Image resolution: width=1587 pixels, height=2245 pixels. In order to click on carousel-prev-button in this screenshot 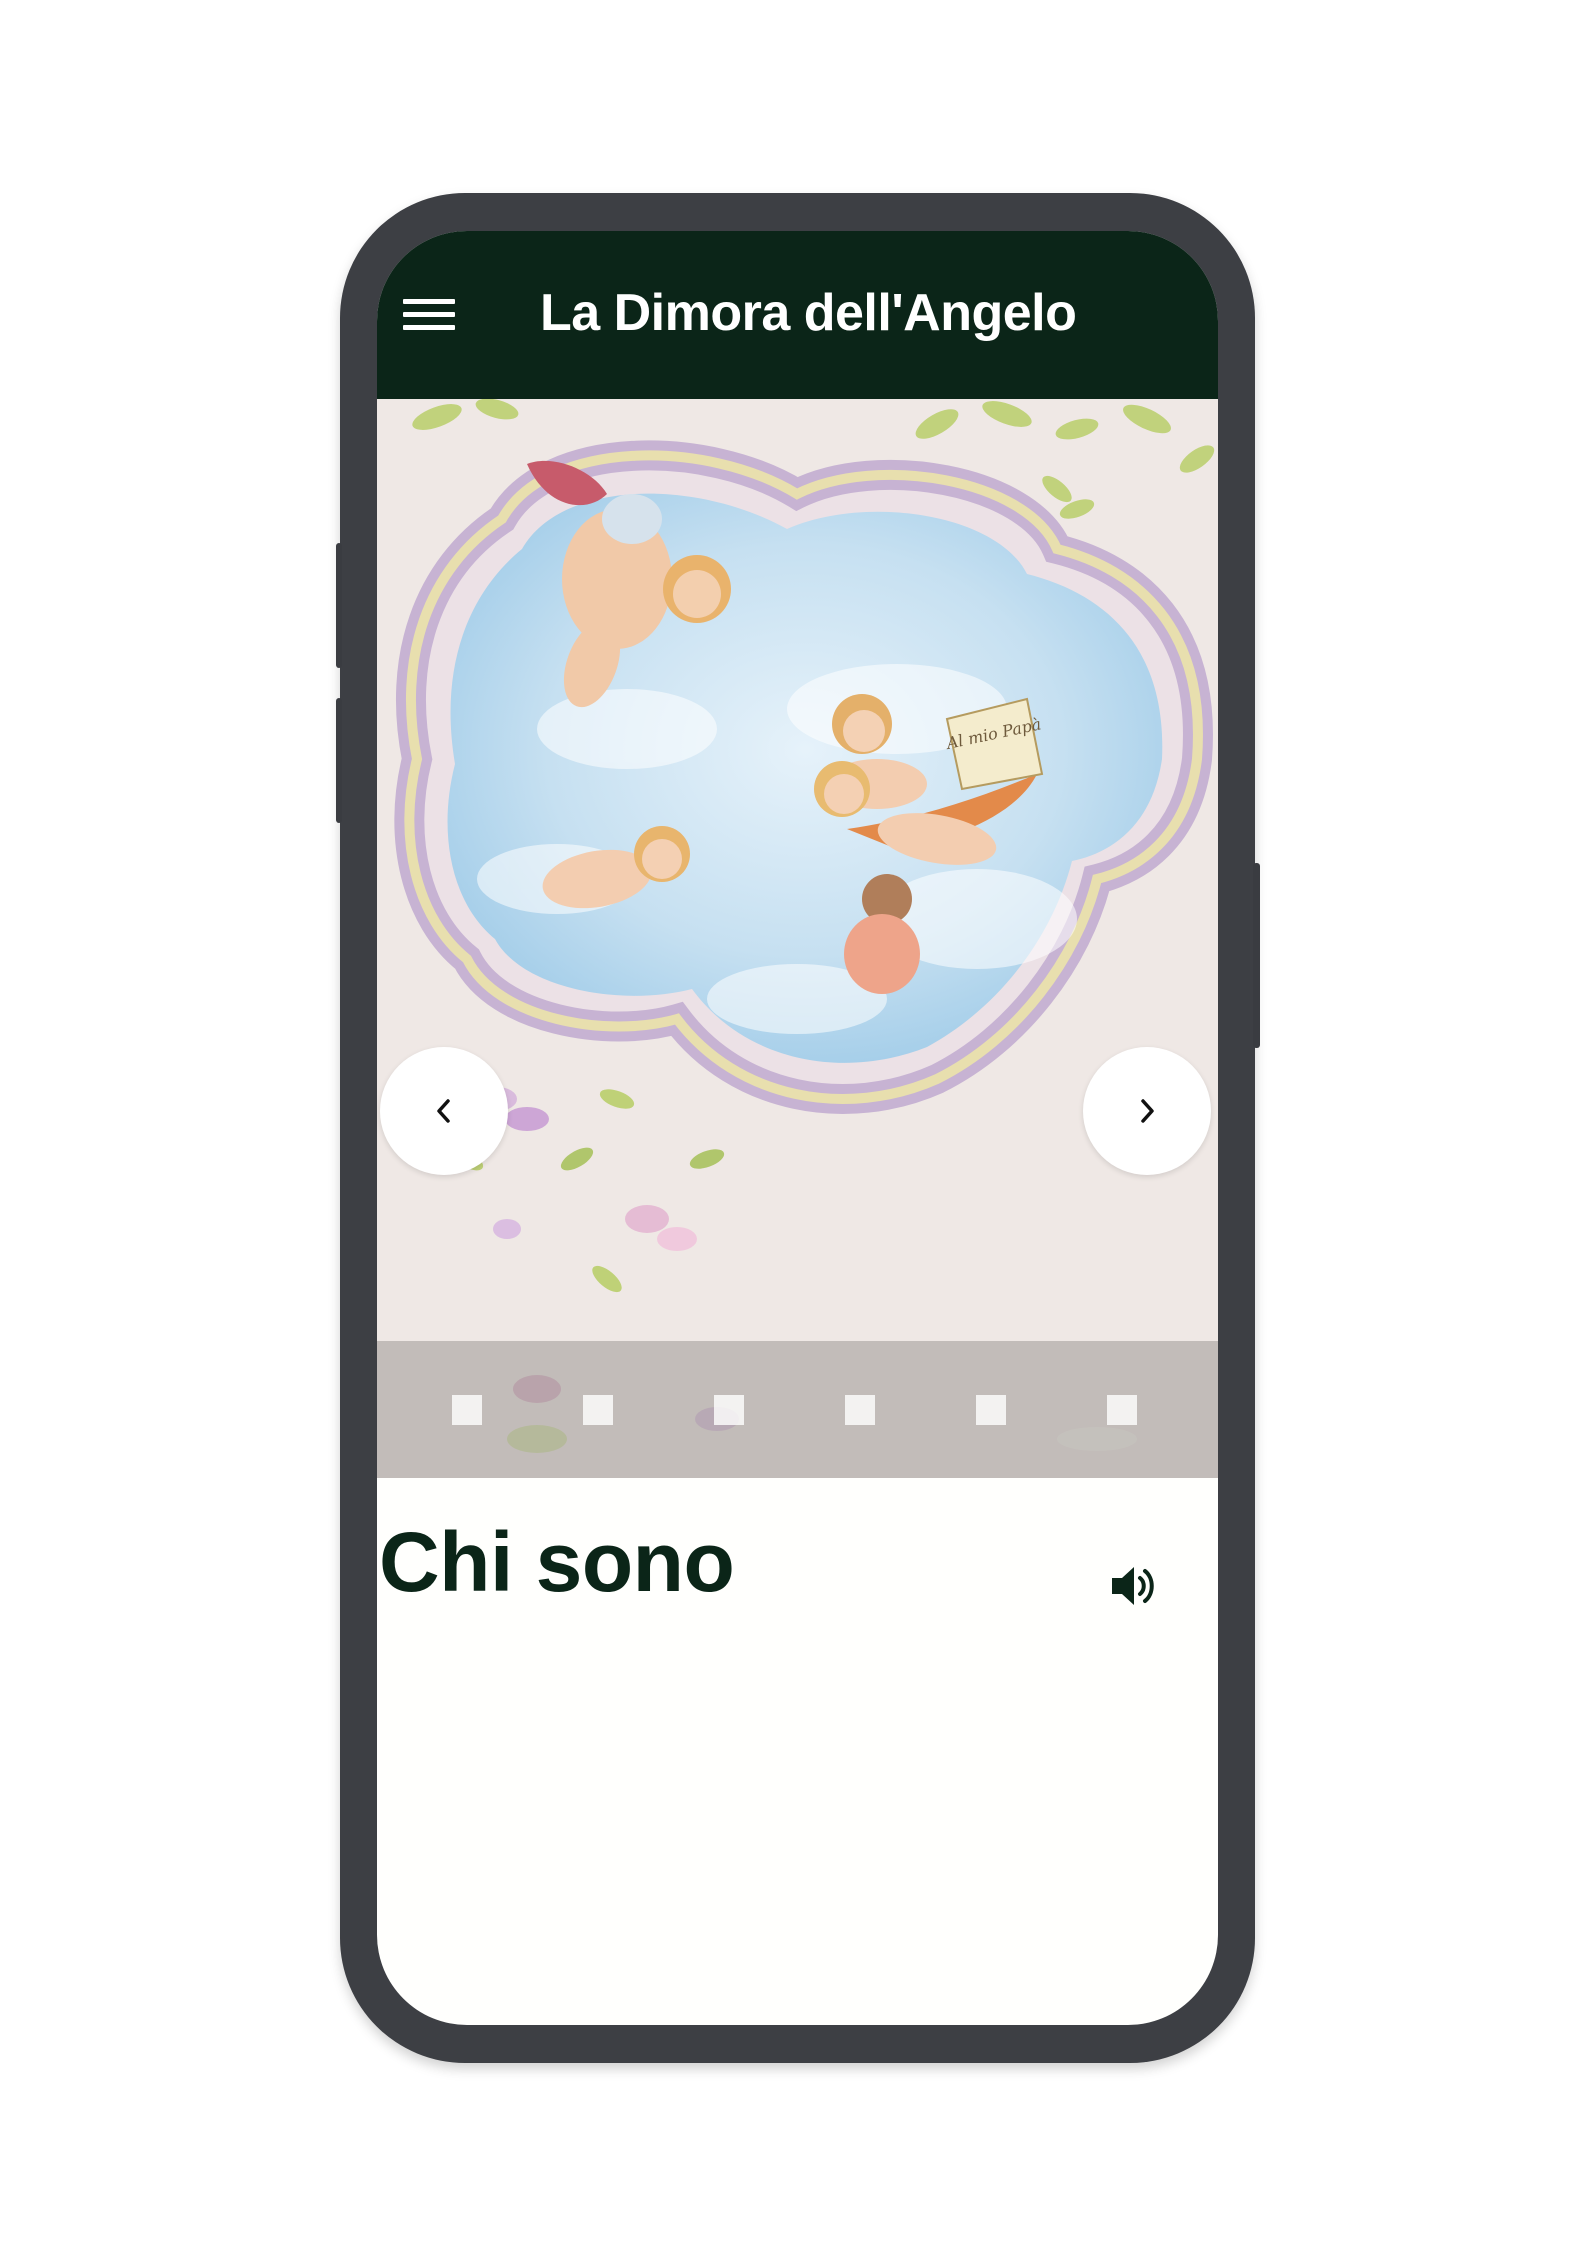, I will do `click(444, 1111)`.